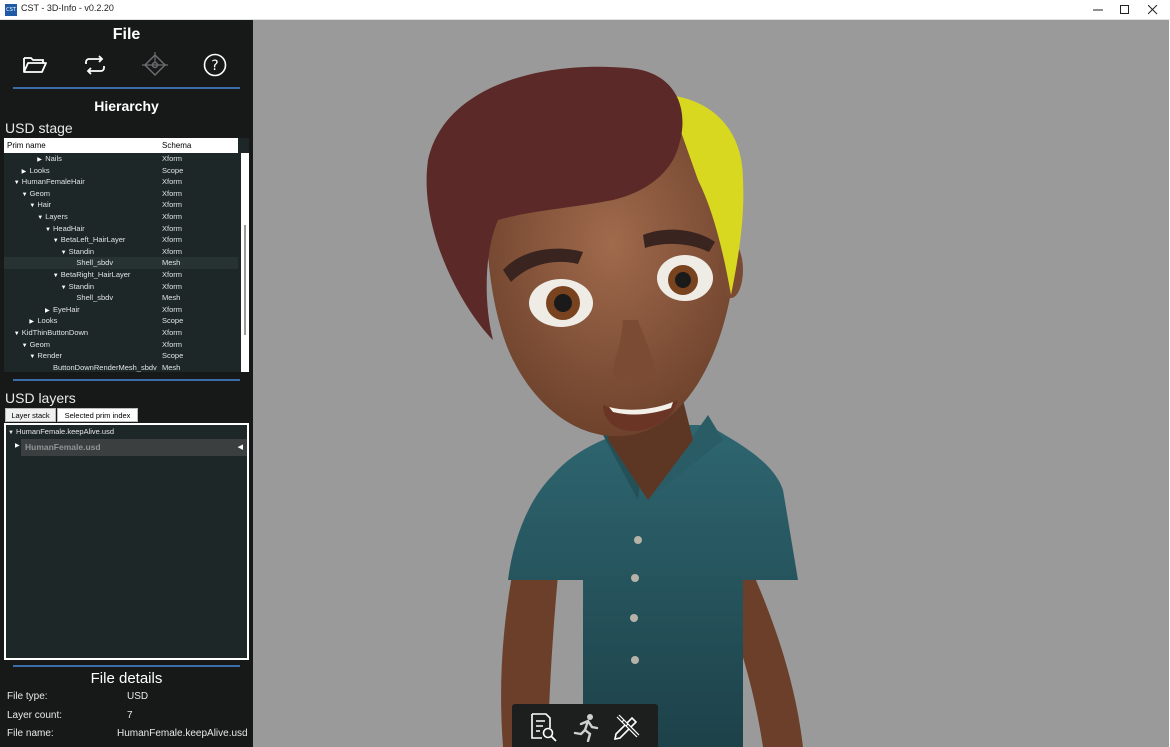 This screenshot has height=747, width=1170. What do you see at coordinates (1153, 10) in the screenshot?
I see `close-icon` at bounding box center [1153, 10].